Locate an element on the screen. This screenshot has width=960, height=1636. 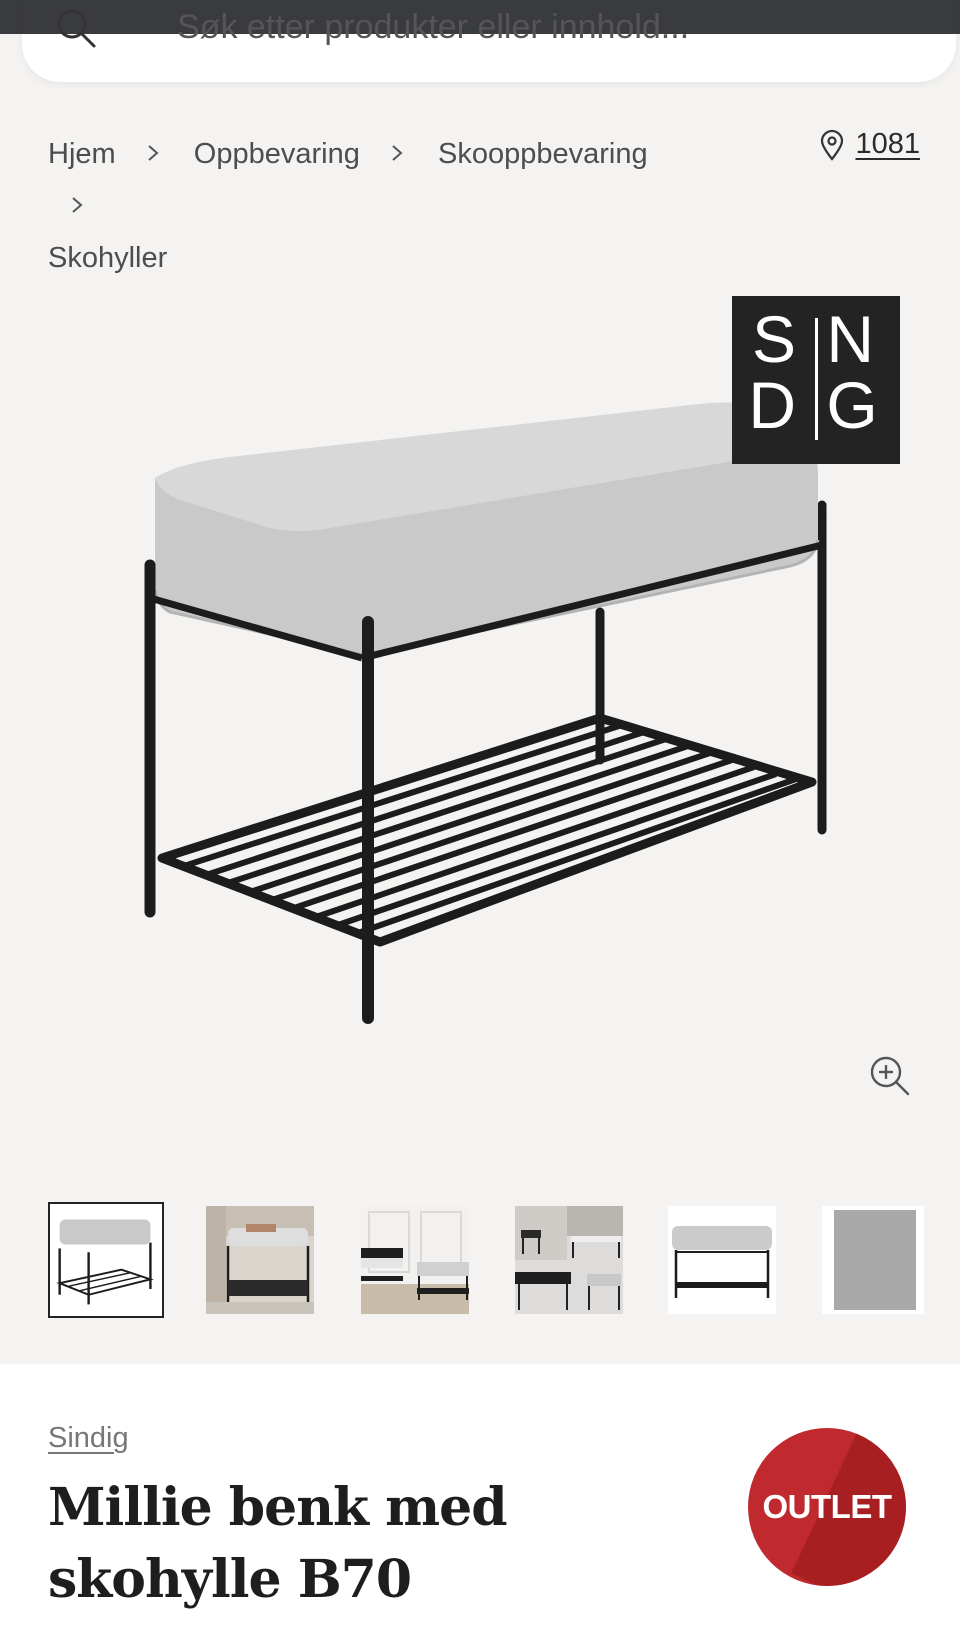
outlet-badge-label: OUTLET is located at coordinates (827, 1506).